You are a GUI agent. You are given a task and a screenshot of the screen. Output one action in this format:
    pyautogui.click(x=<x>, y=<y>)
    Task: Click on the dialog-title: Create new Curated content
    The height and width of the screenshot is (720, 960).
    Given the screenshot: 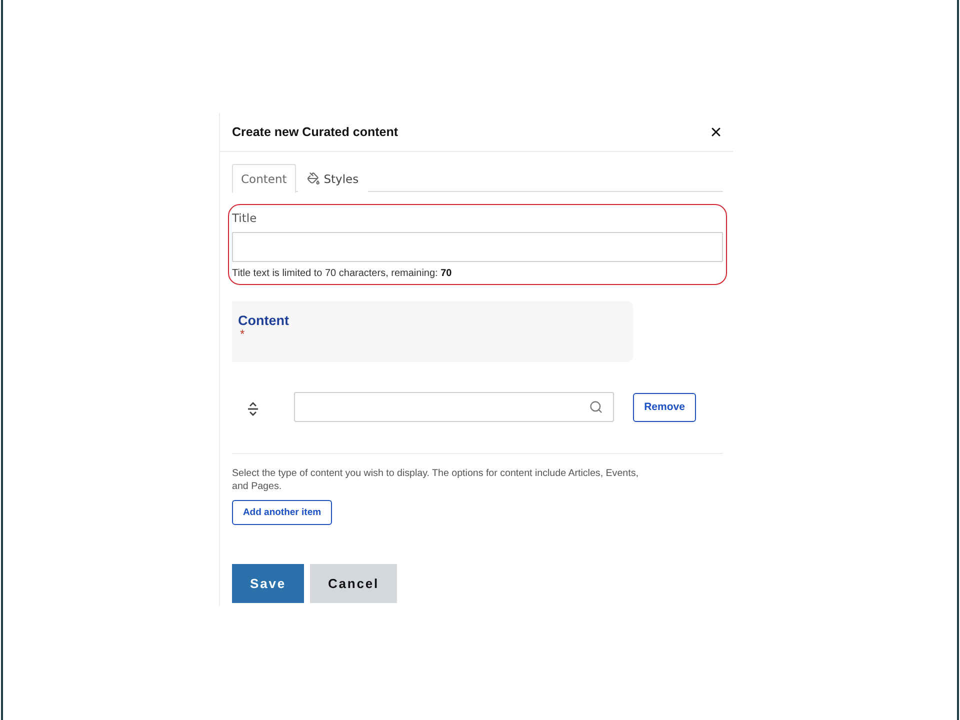 What is the action you would take?
    pyautogui.click(x=315, y=132)
    